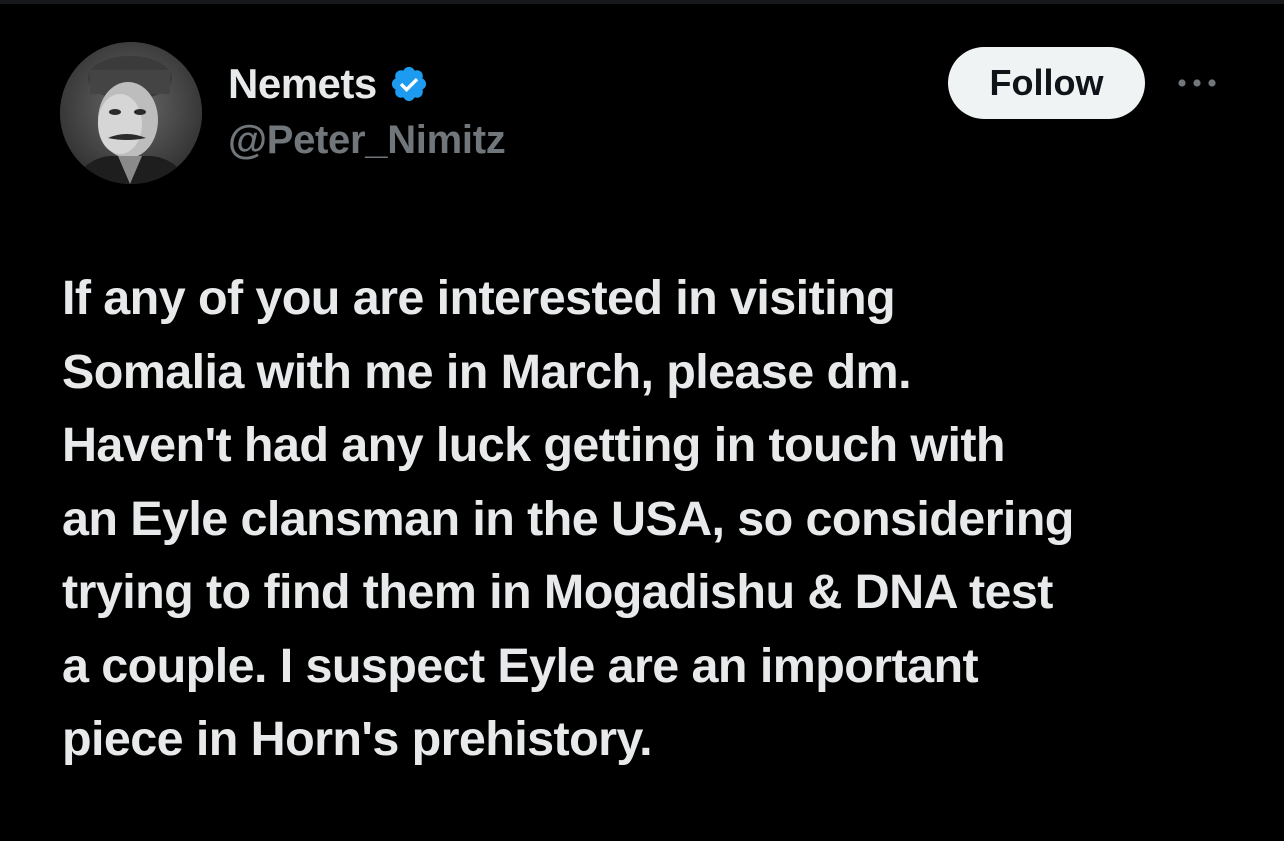  I want to click on top-divider, so click(642, 2).